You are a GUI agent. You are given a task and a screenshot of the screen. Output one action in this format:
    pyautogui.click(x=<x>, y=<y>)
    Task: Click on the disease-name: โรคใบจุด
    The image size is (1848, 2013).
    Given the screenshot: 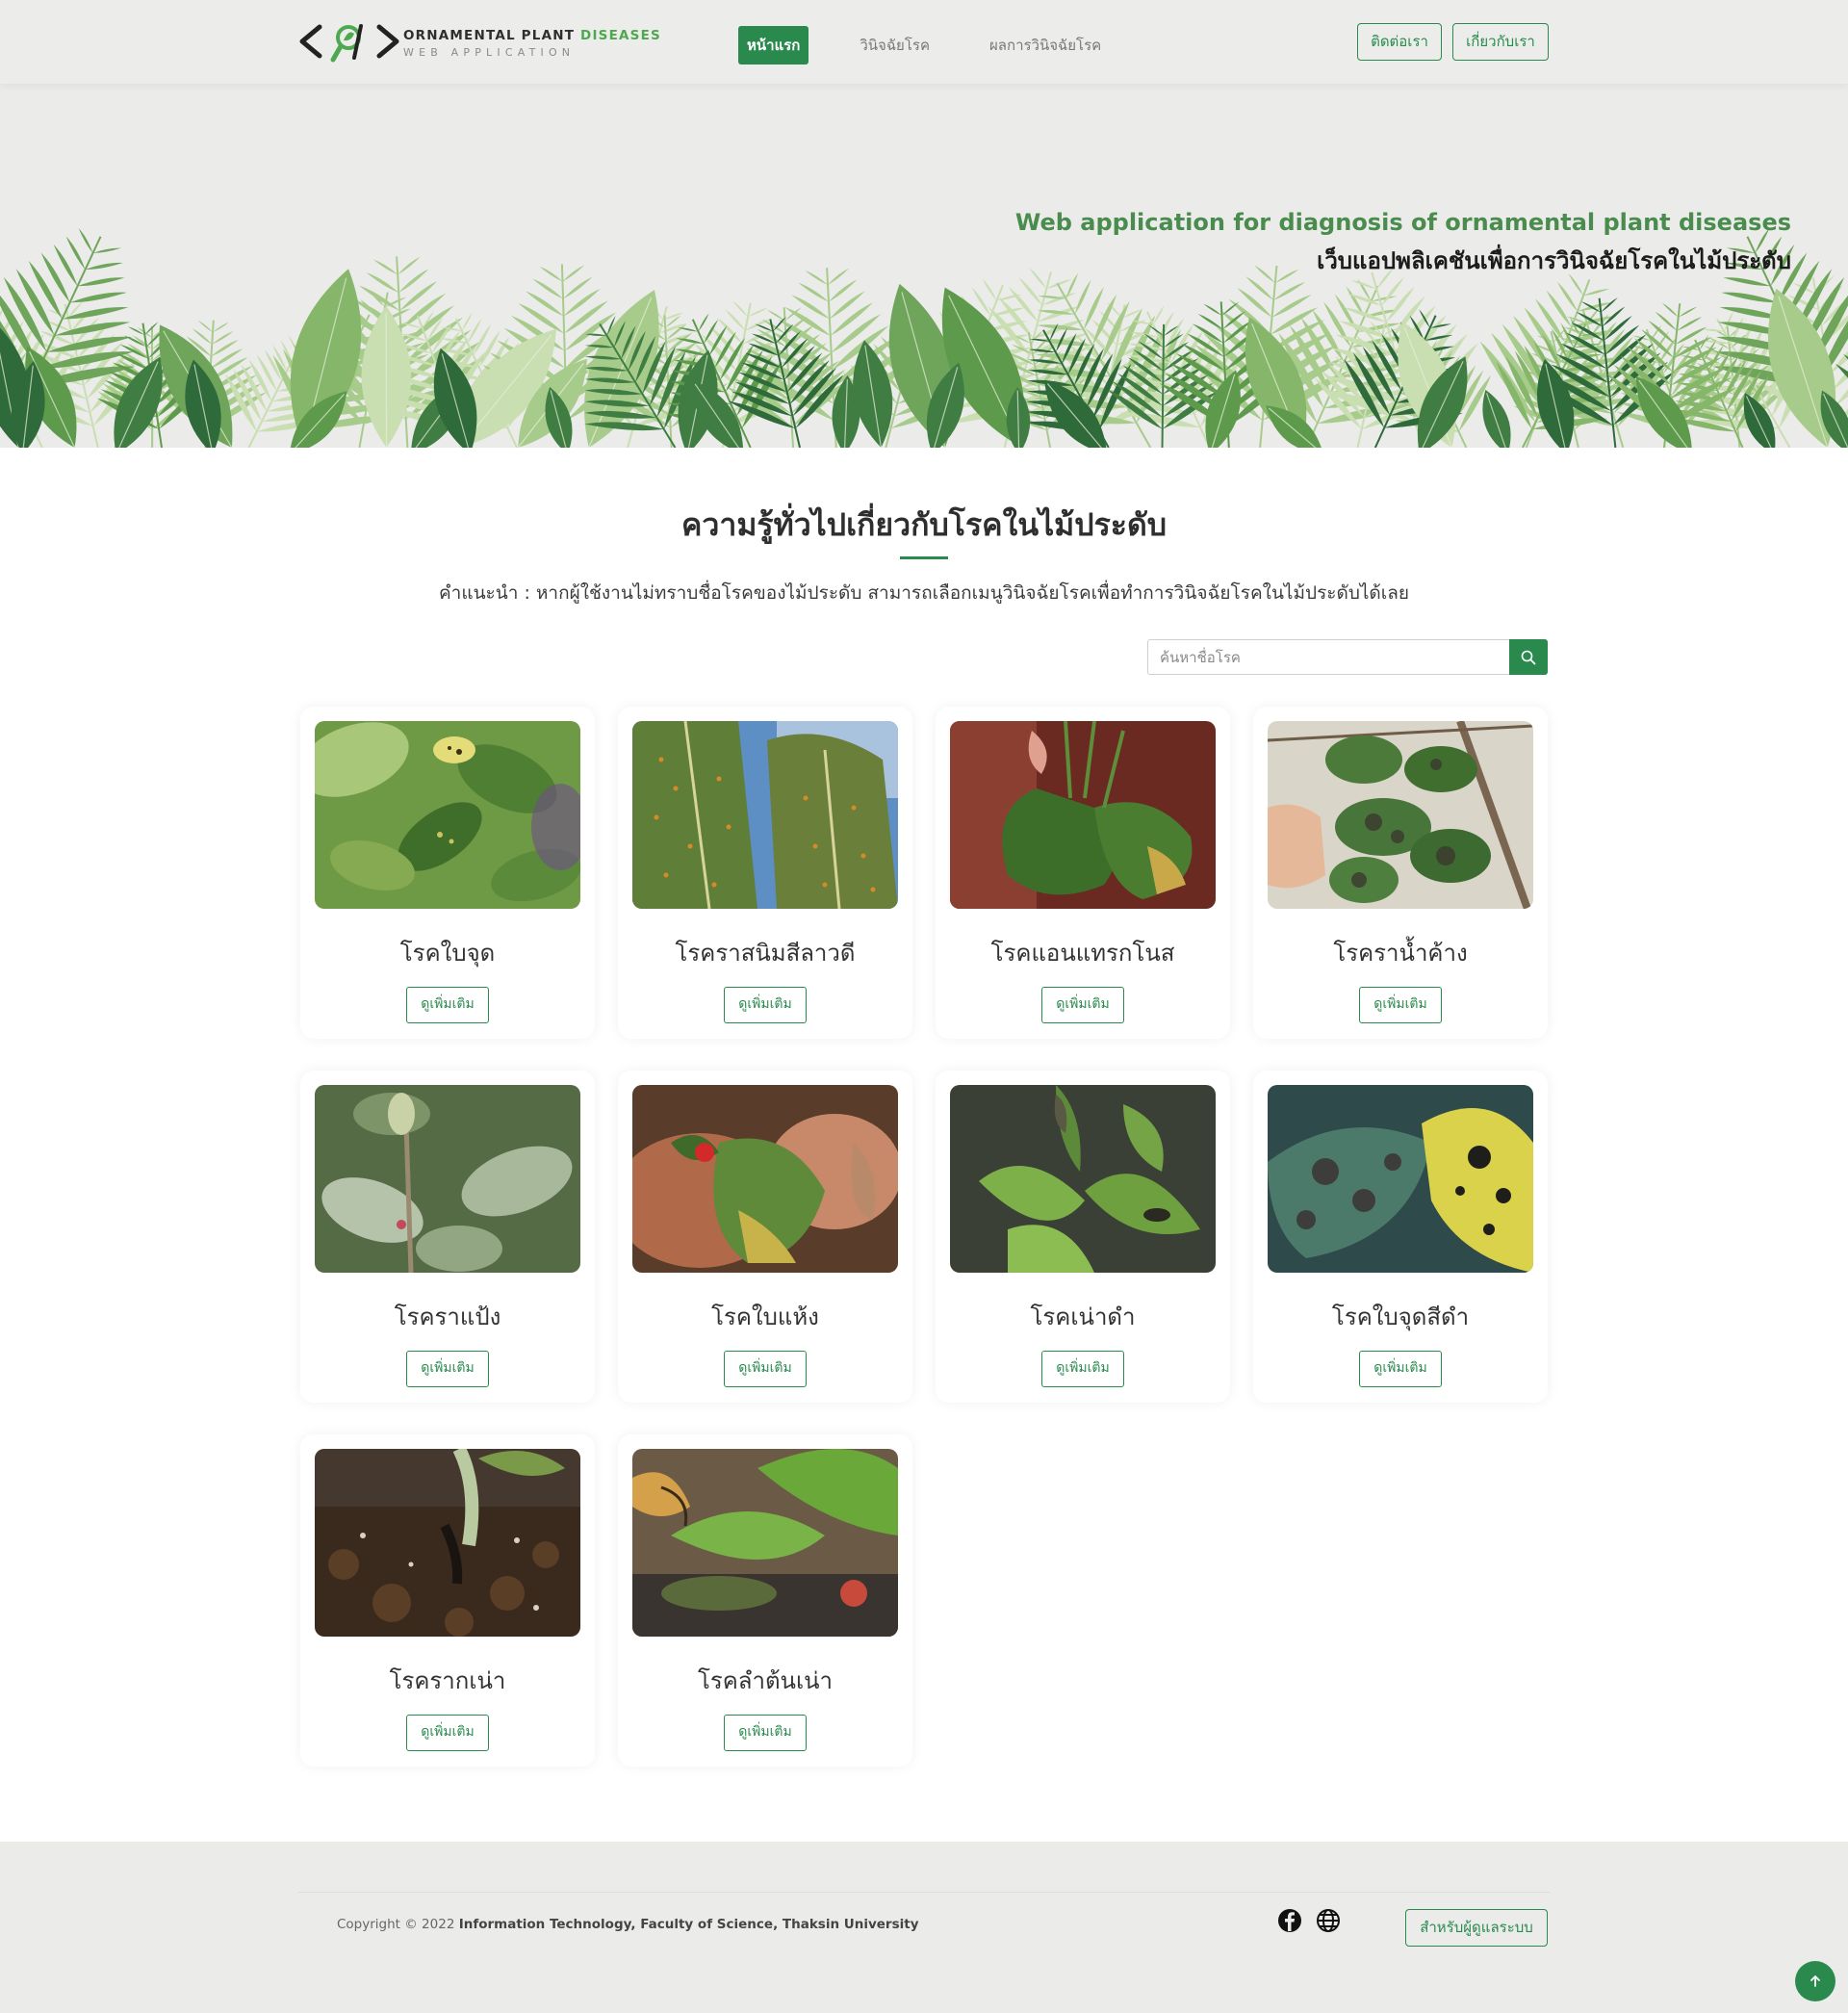 What is the action you would take?
    pyautogui.click(x=447, y=953)
    